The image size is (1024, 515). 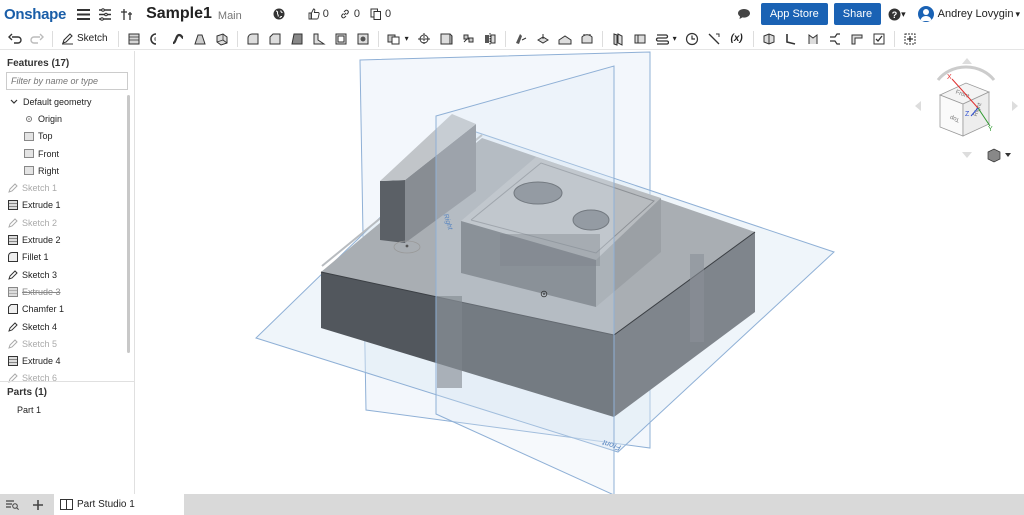 I want to click on copies-counter: 0, so click(x=380, y=14).